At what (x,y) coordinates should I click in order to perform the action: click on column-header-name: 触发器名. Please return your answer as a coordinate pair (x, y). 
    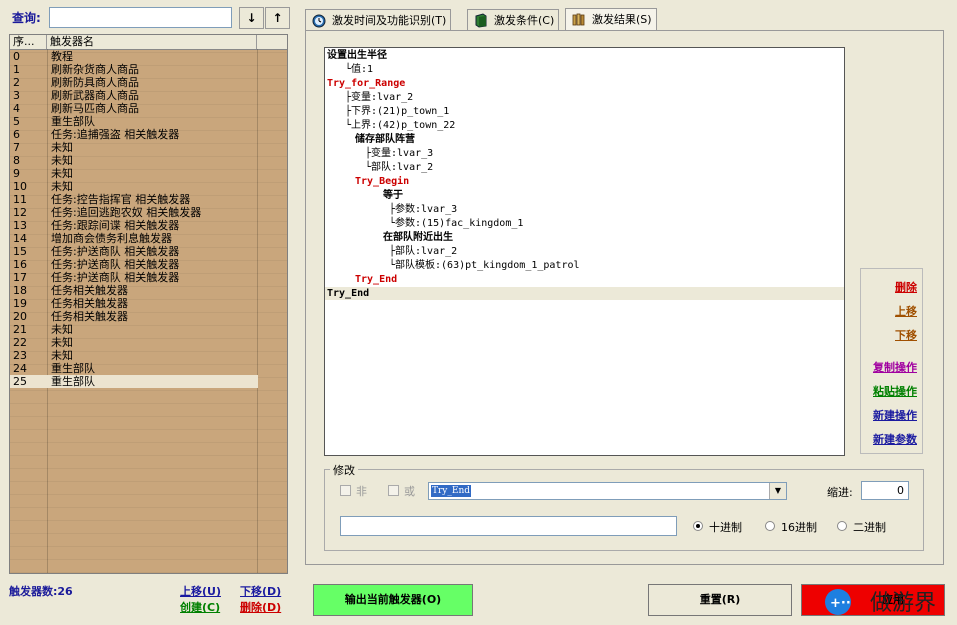
    Looking at the image, I should click on (152, 42).